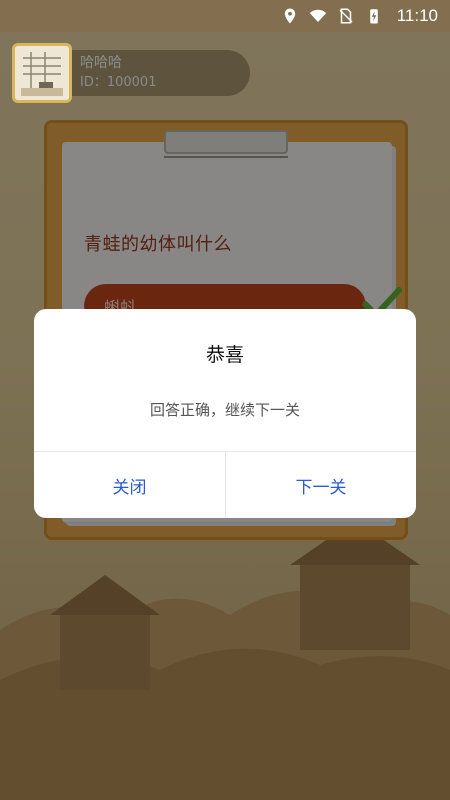  I want to click on close-button: 关闭, so click(129, 485).